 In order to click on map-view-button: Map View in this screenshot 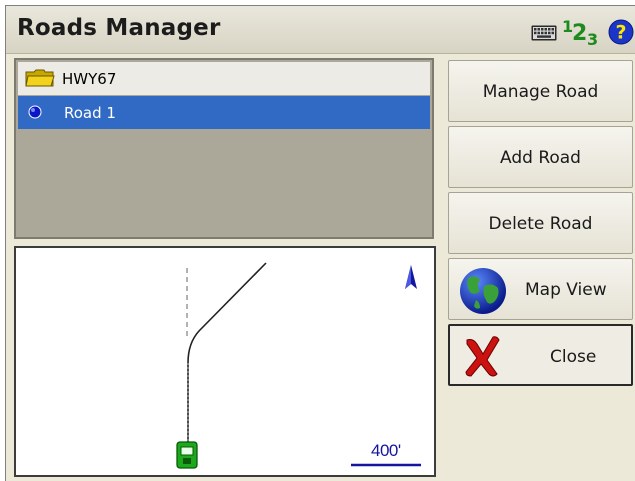, I will do `click(540, 289)`.